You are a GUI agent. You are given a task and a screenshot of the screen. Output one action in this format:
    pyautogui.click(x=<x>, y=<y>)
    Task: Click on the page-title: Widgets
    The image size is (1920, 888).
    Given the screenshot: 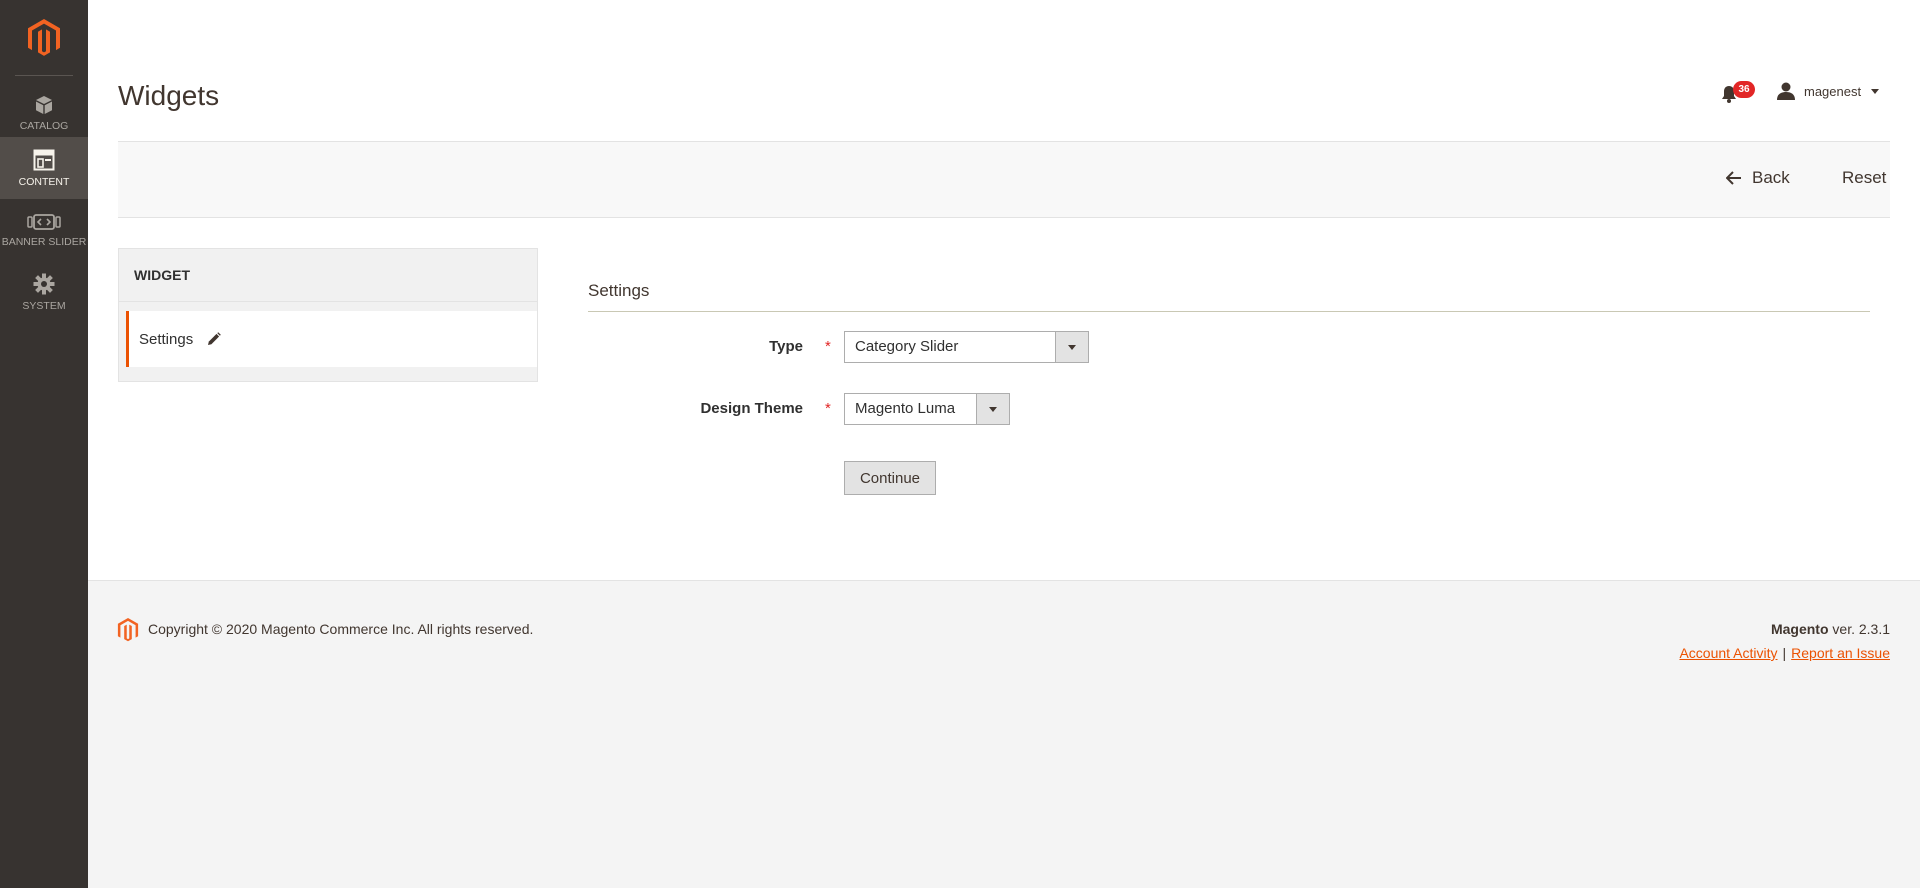 What is the action you would take?
    pyautogui.click(x=169, y=95)
    